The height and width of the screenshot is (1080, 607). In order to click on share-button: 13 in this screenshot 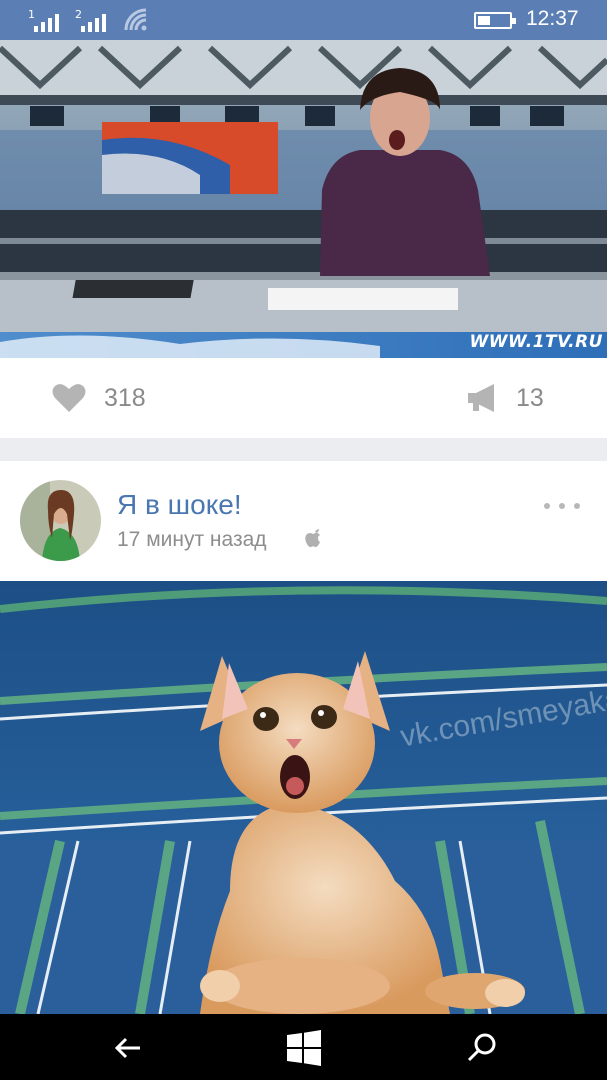, I will do `click(505, 398)`.